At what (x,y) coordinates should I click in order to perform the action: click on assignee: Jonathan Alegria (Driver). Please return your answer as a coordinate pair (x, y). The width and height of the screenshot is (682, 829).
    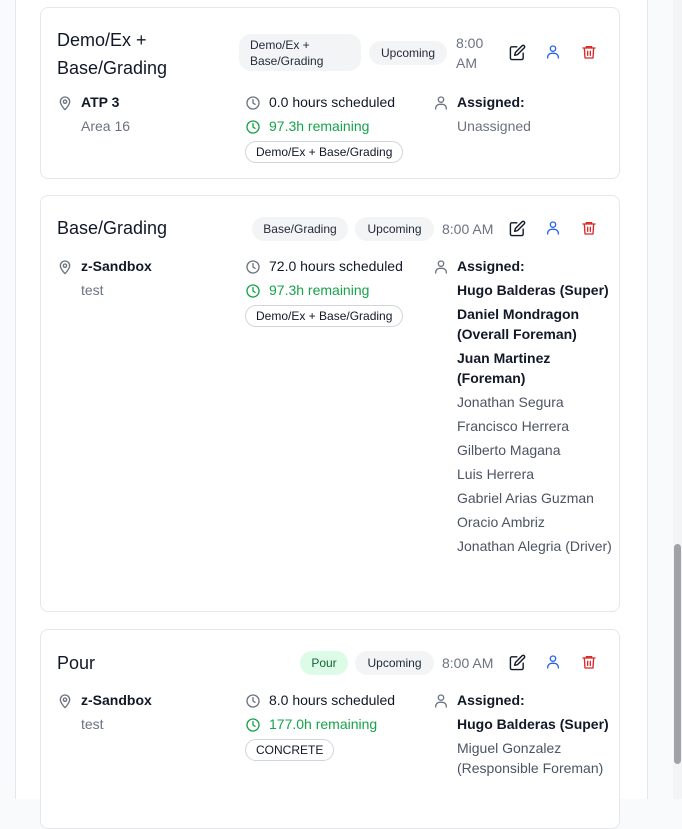
    Looking at the image, I should click on (534, 546).